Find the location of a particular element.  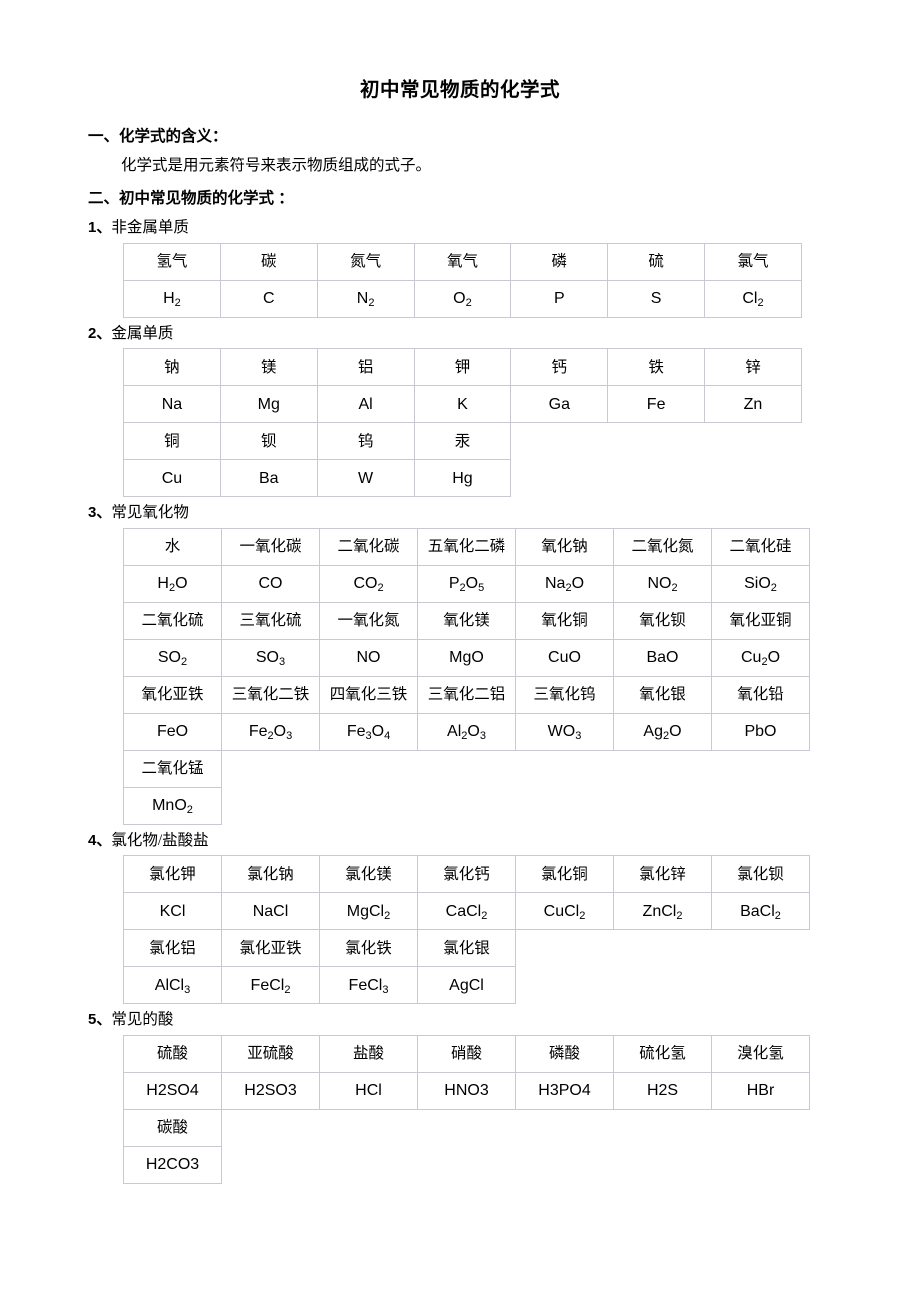

chemical-formula-cell: CuO is located at coordinates (564, 657).